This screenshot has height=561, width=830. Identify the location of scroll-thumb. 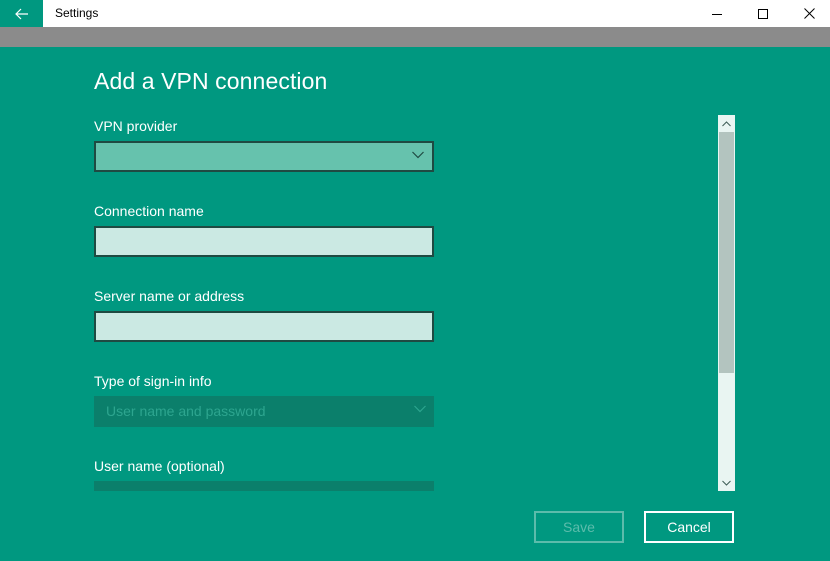
(726, 252).